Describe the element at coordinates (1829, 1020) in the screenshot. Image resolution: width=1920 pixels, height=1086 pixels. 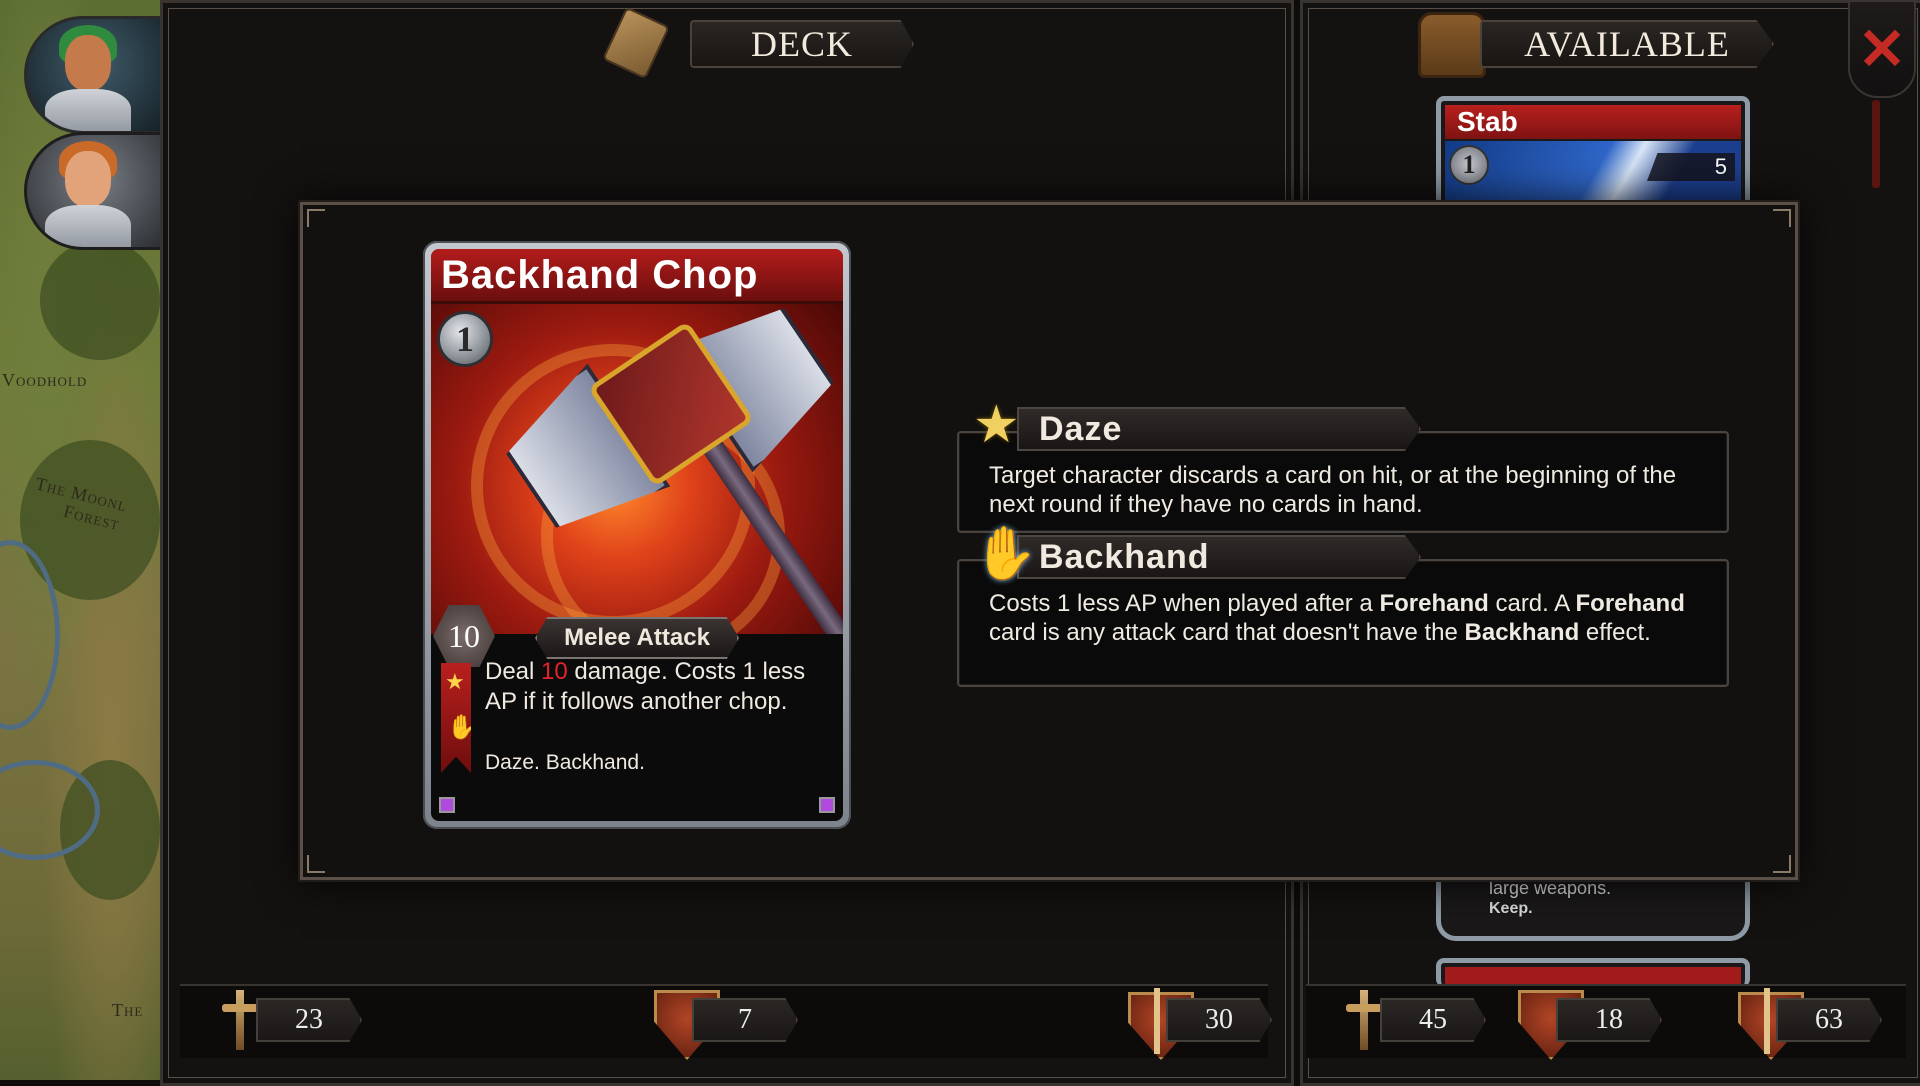
I see `stat-value: 63` at that location.